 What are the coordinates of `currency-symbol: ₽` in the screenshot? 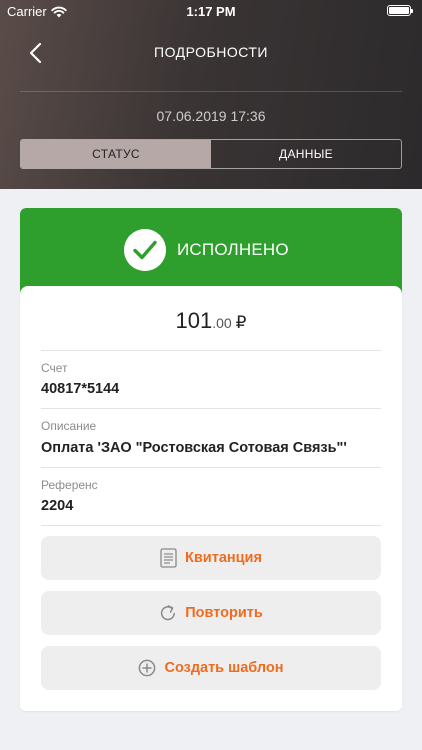 It's located at (241, 322).